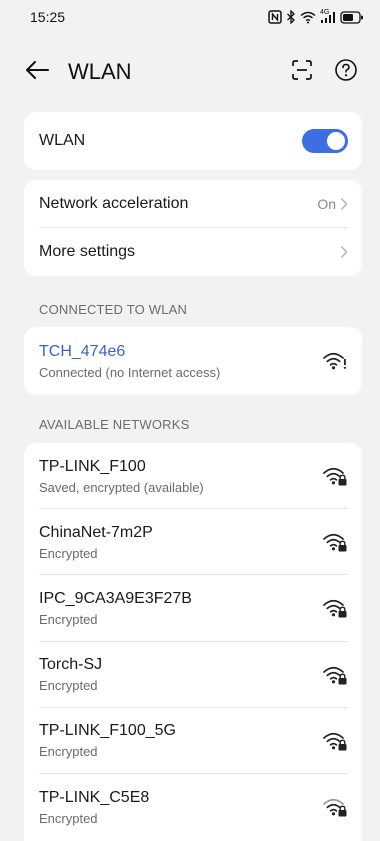  Describe the element at coordinates (325, 12) in the screenshot. I see `network-type-label: 4G` at that location.